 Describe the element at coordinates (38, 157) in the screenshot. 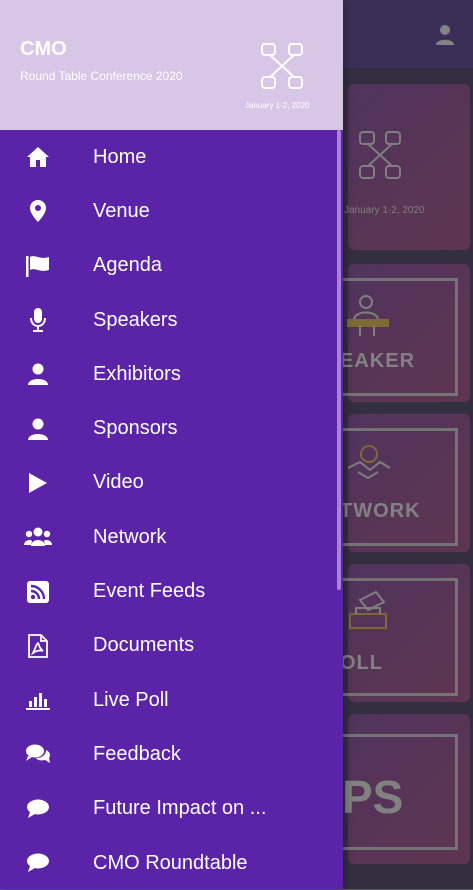

I see `home-icon` at that location.